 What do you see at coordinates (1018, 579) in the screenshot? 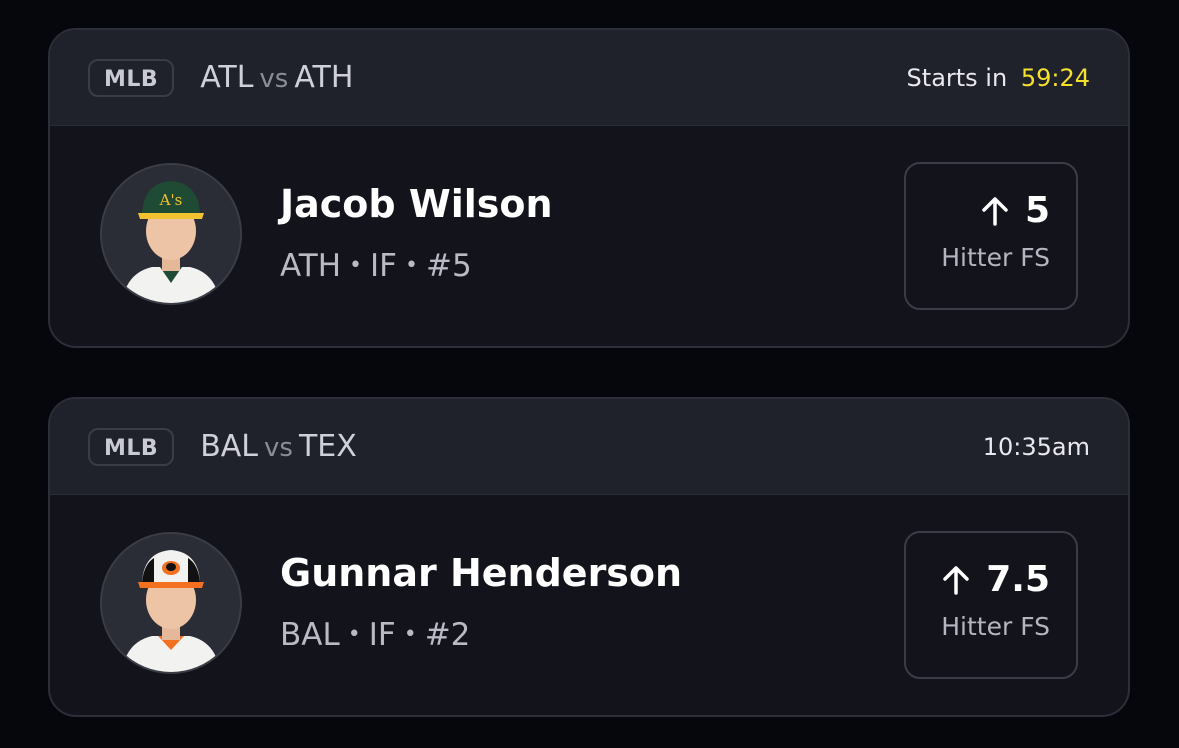
I see `projection-value: 7.5` at bounding box center [1018, 579].